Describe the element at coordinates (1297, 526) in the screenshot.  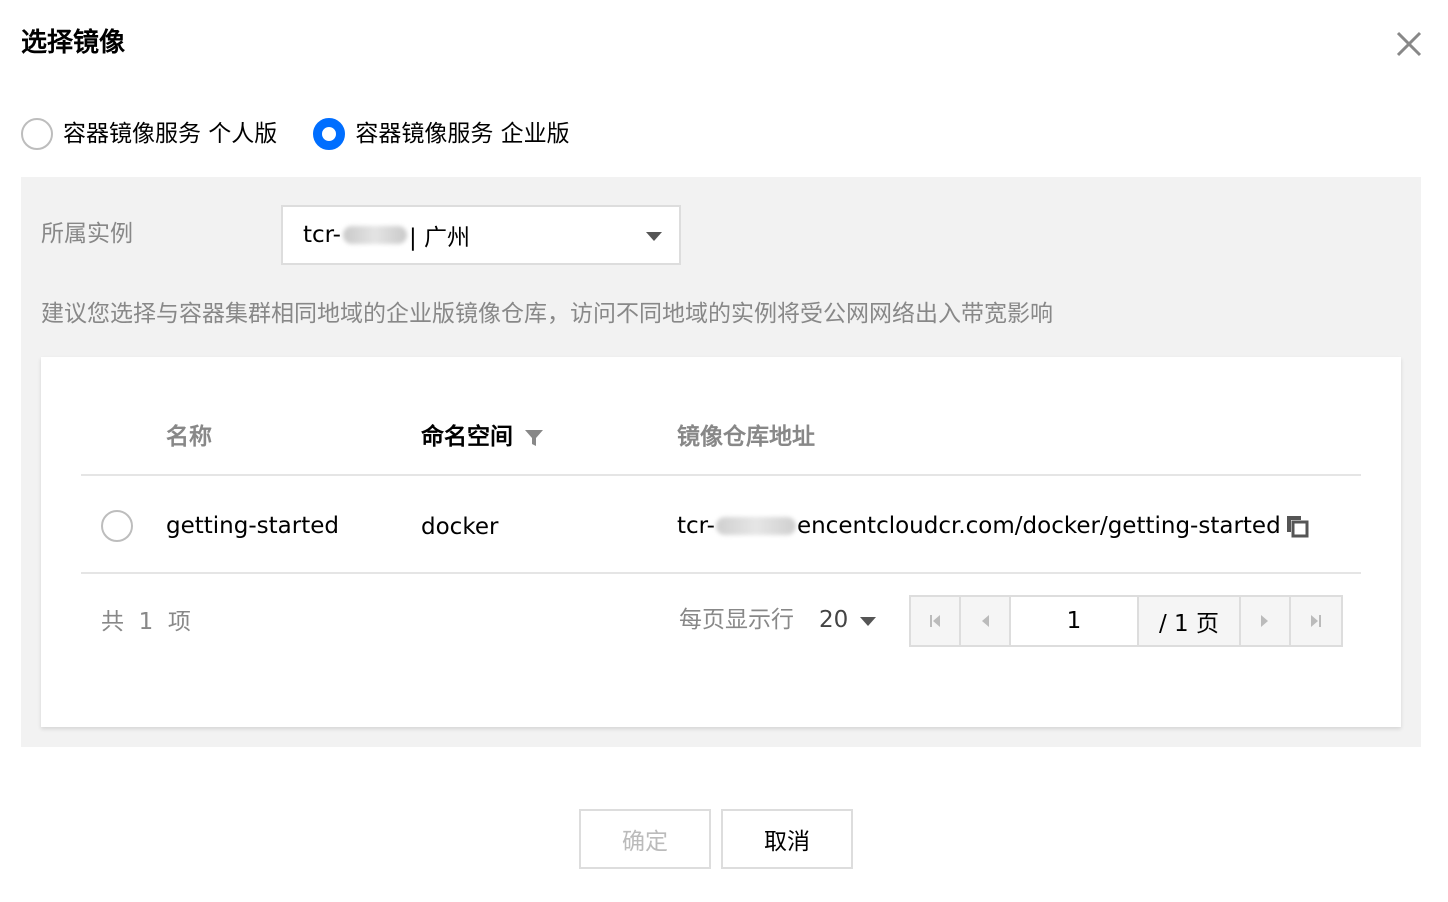
I see `copy-icon` at that location.